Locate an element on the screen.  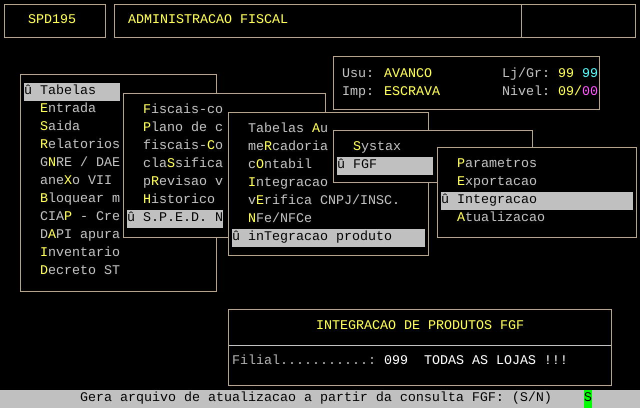
program-code: SPD195 is located at coordinates (52, 21).